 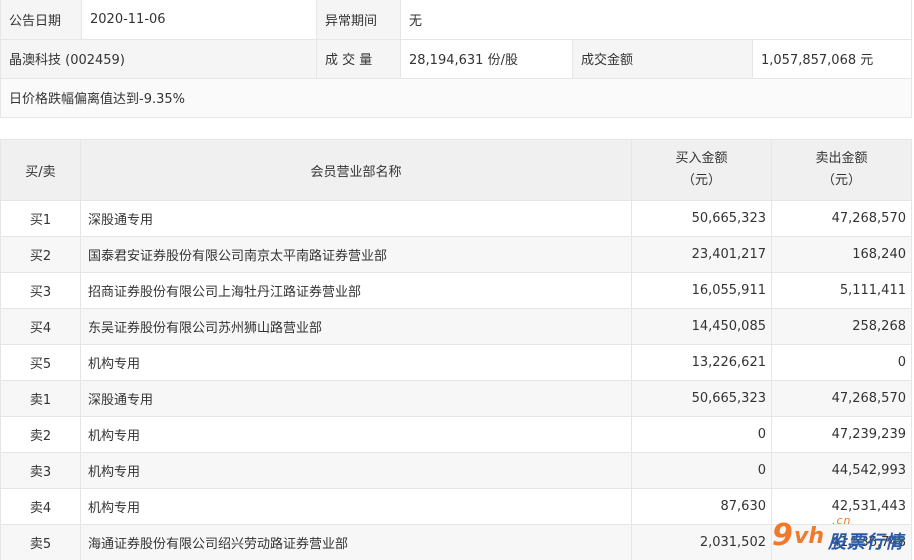 I want to click on amount-label: 成交金额, so click(x=662, y=58).